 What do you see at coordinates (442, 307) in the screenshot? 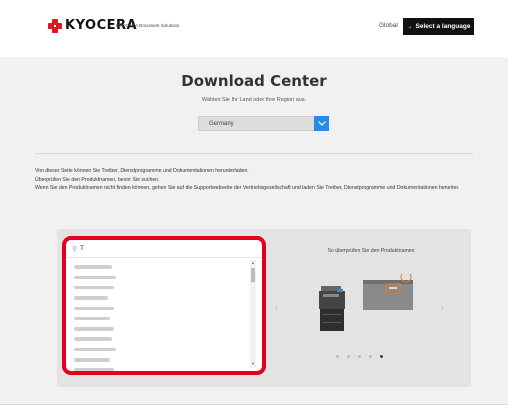
I see `carousel-next-icon: ›` at bounding box center [442, 307].